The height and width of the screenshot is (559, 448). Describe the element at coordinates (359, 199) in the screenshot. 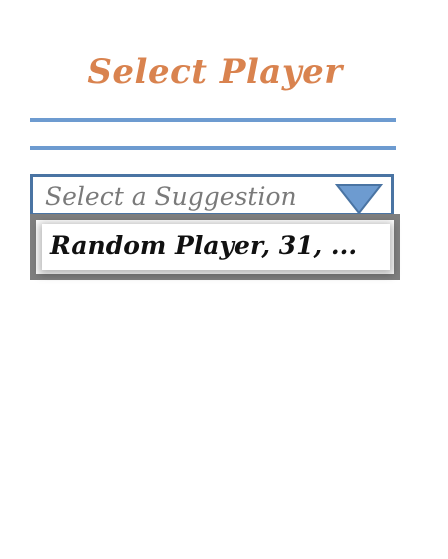

I see `triangle-down-icon` at that location.